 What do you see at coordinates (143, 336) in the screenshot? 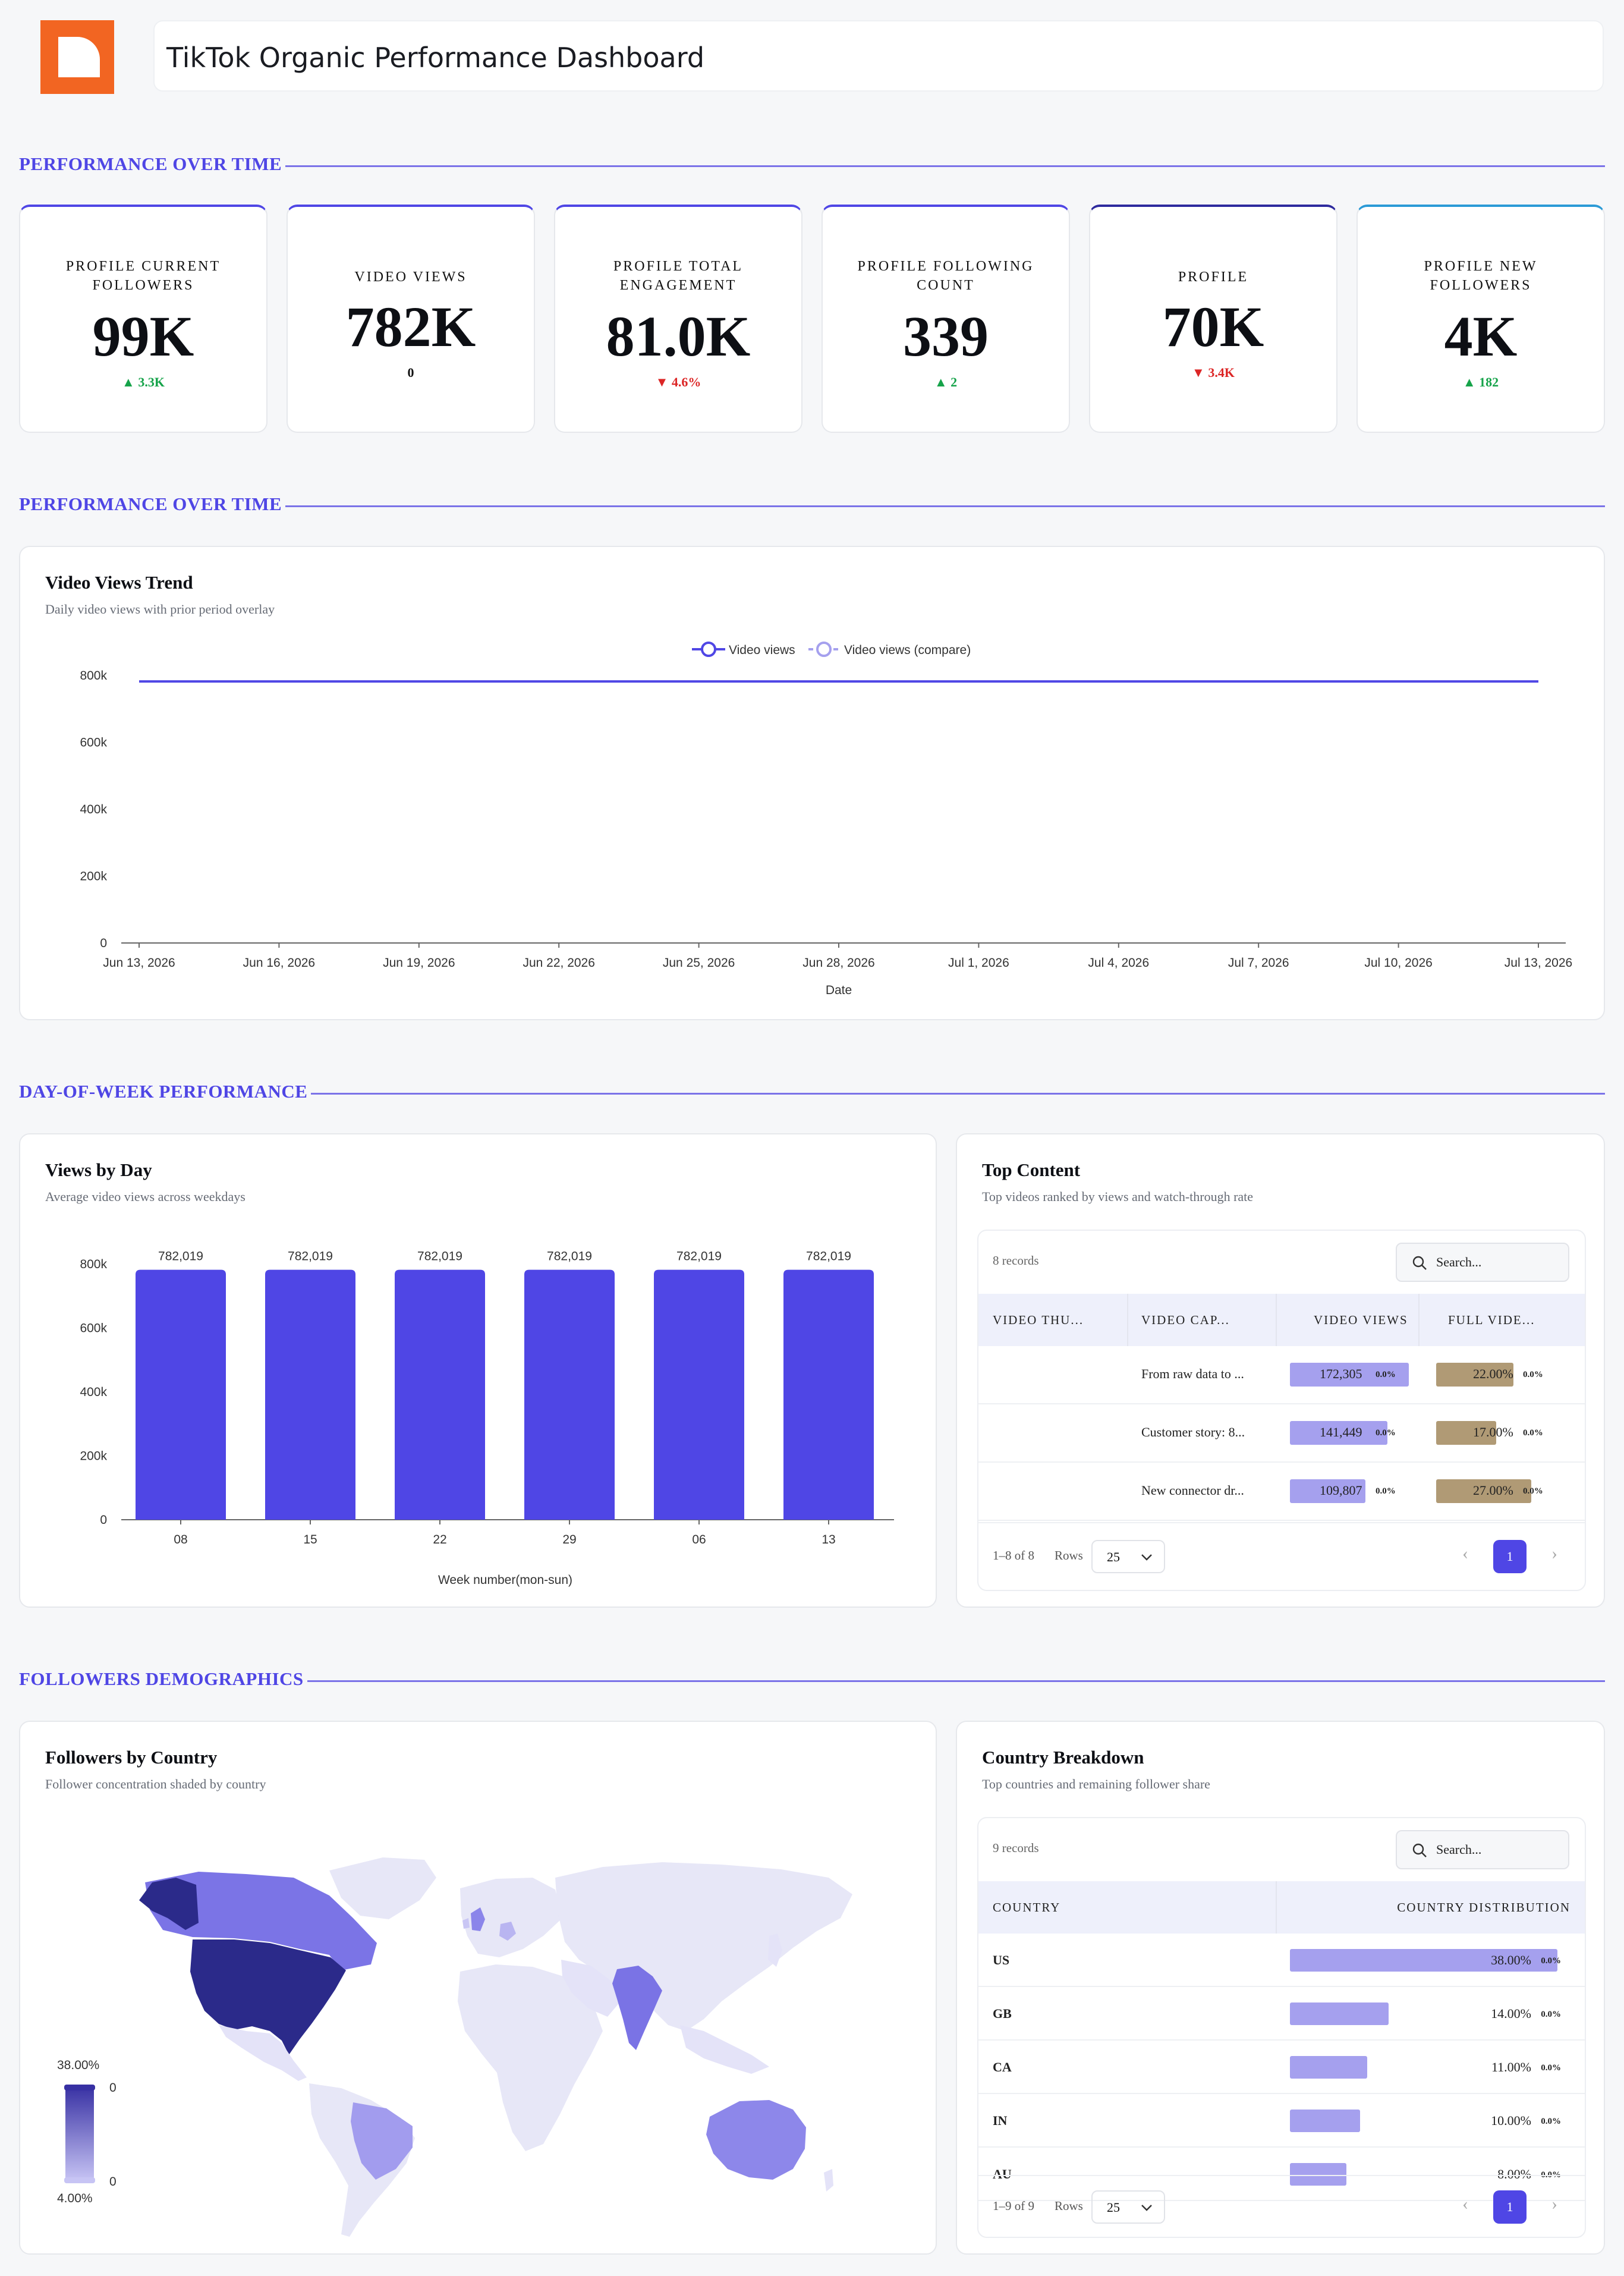
I see `kpi-value: 99K` at bounding box center [143, 336].